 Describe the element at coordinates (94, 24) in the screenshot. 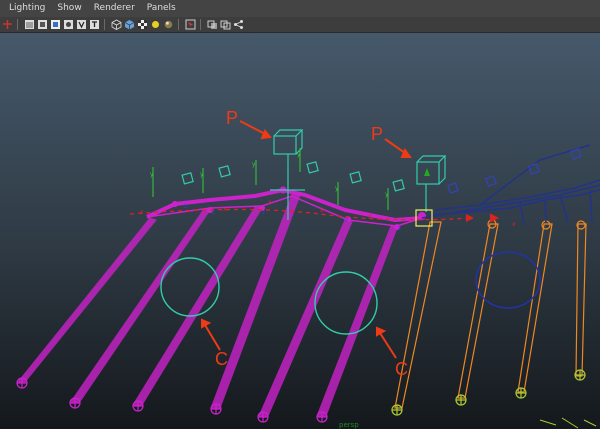

I see `show-grid-icon` at that location.